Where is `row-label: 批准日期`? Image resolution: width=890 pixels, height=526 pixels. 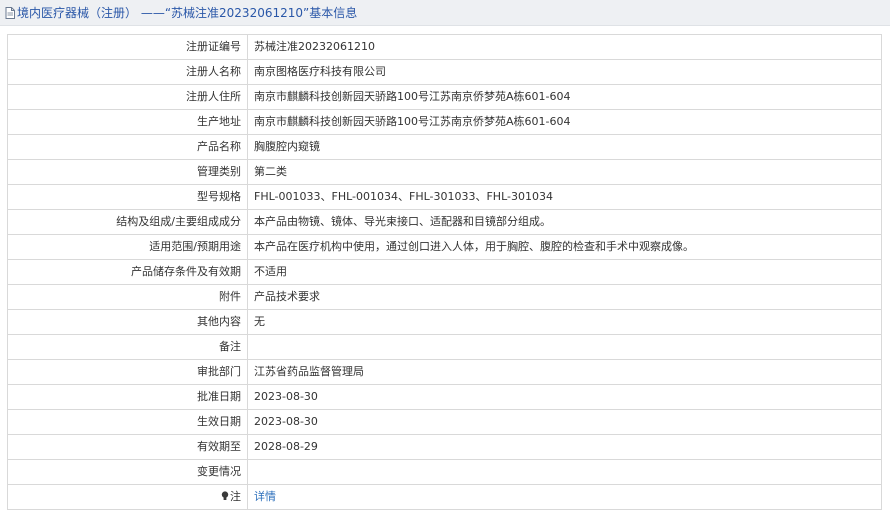 row-label: 批准日期 is located at coordinates (127, 397).